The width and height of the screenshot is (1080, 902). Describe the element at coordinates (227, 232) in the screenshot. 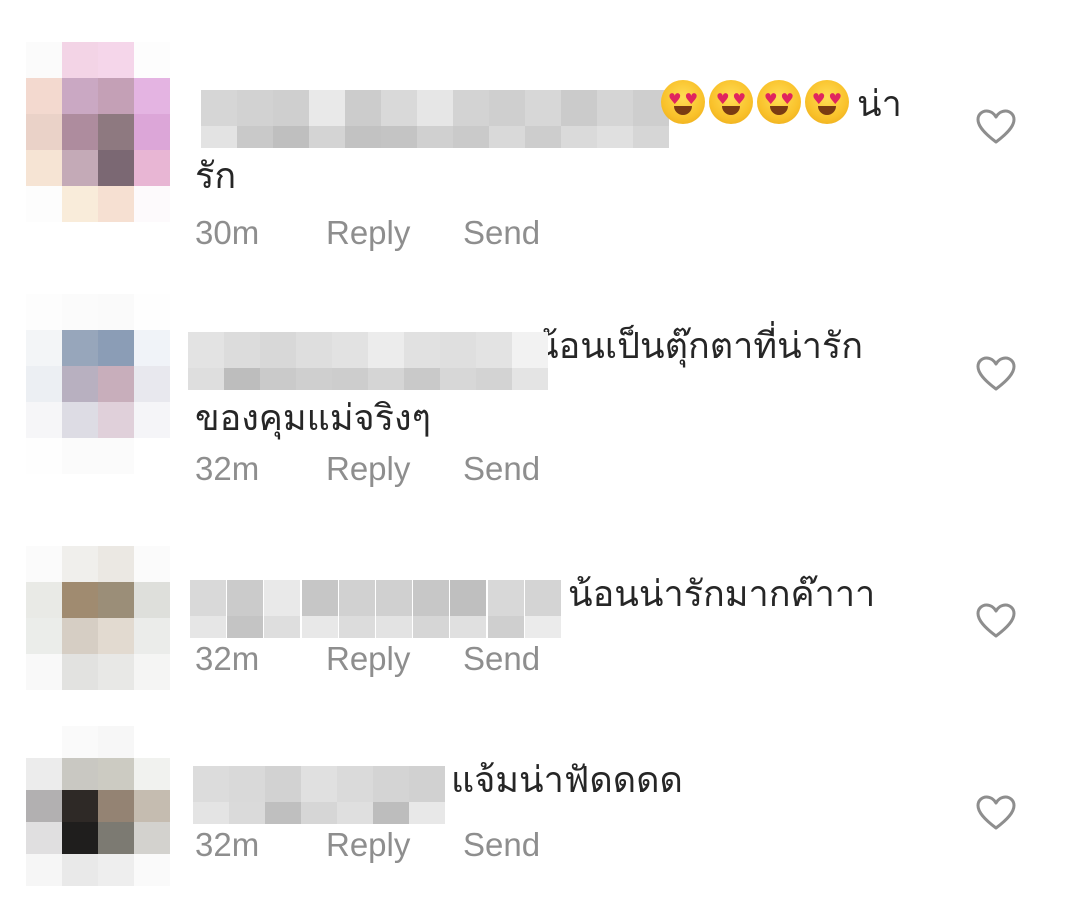

I see `comment-time: 30m` at that location.